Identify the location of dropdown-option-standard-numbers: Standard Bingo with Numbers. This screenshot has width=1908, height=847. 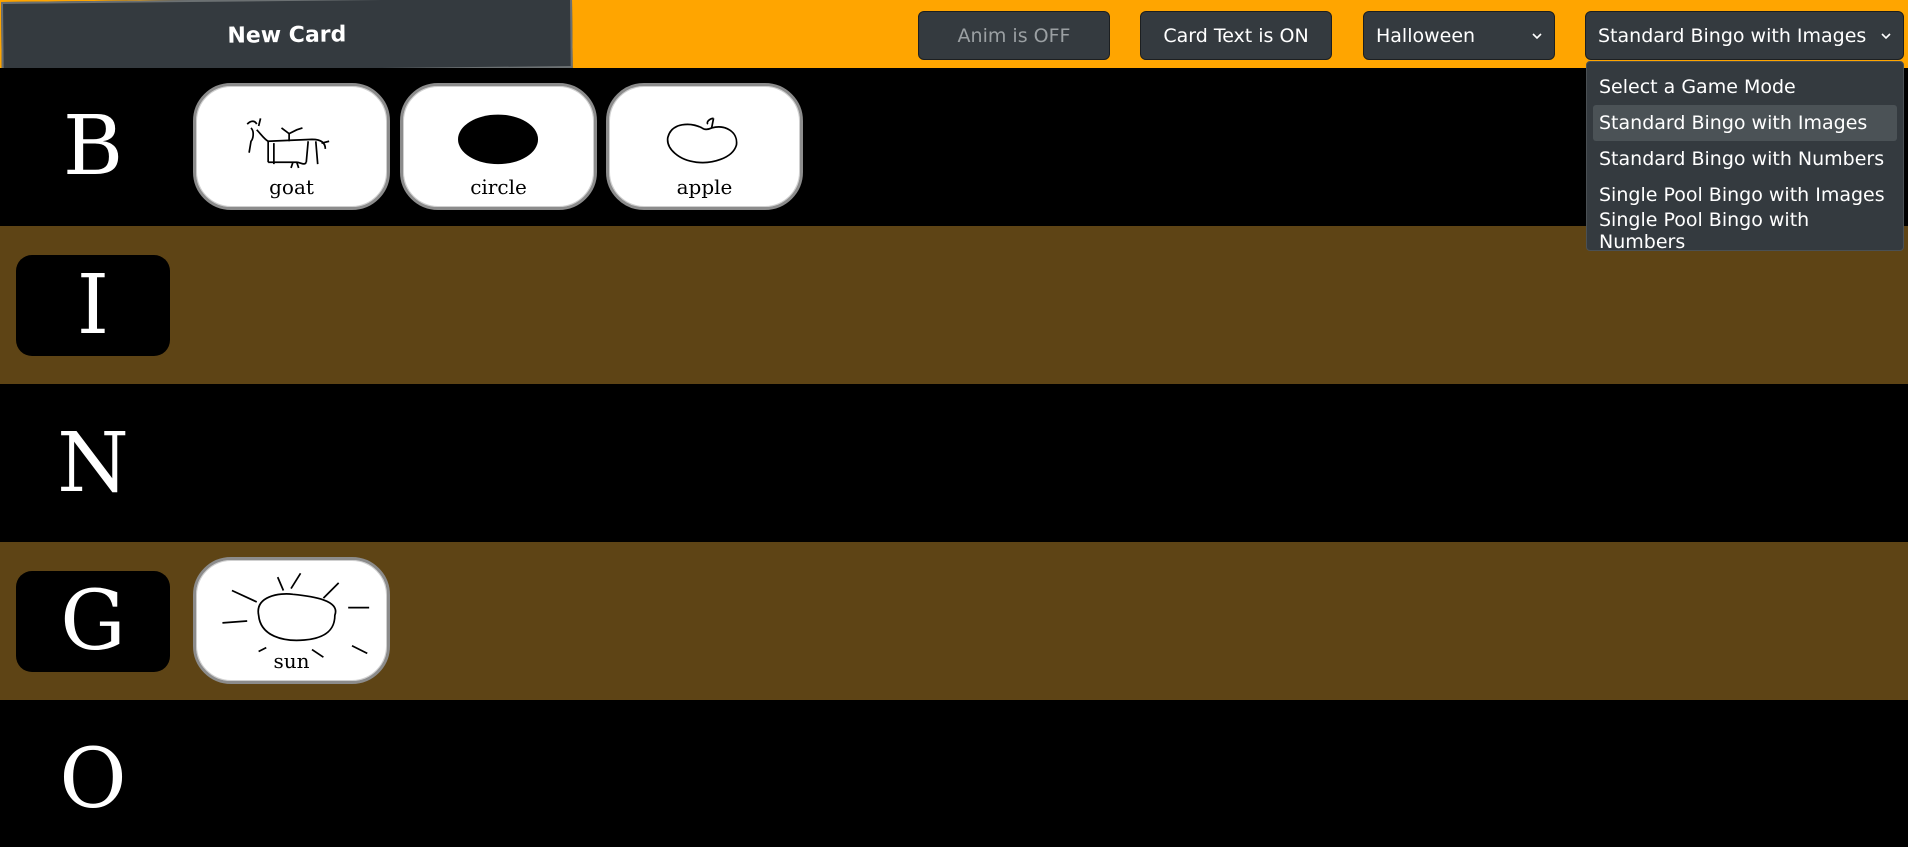
(1745, 159).